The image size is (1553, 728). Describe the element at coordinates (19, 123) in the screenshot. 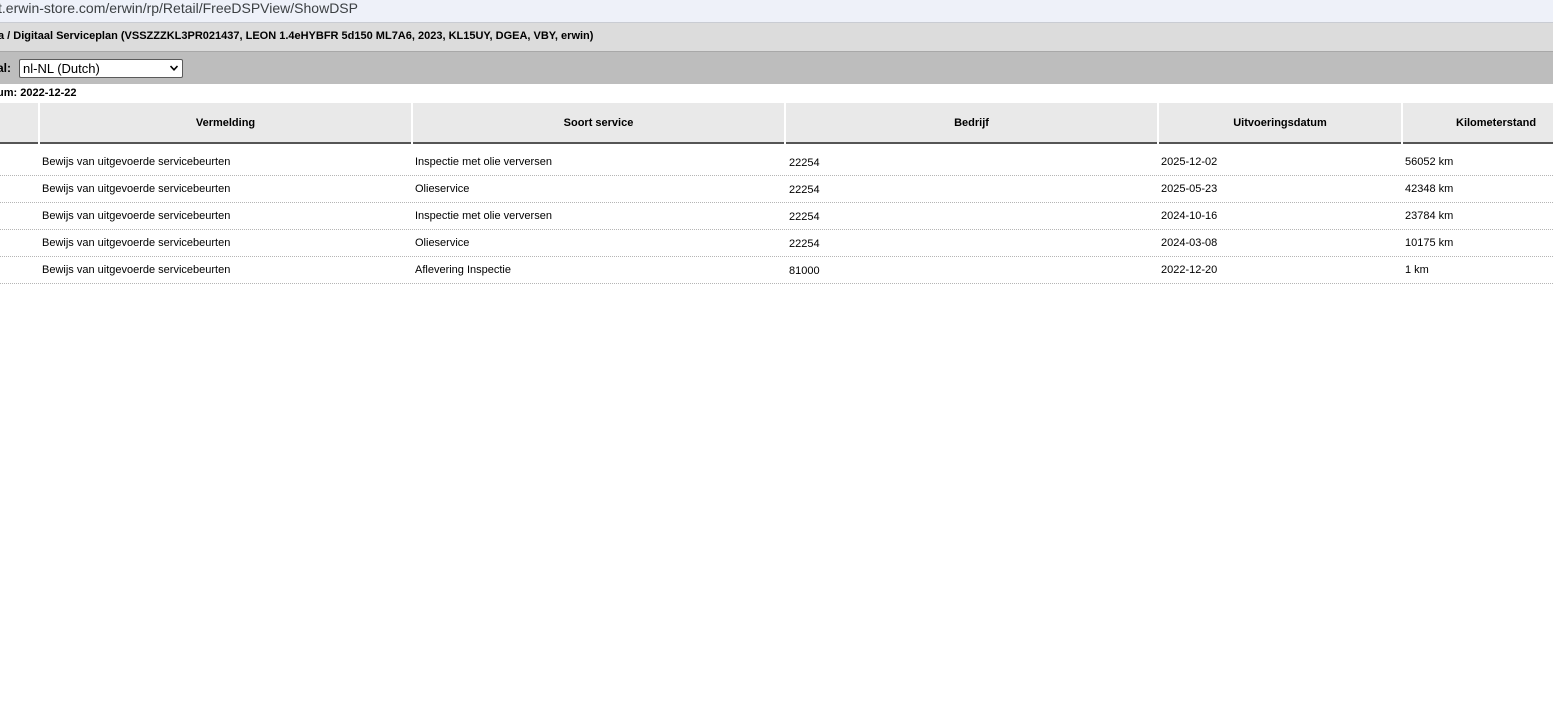

I see `header-cell-first` at that location.